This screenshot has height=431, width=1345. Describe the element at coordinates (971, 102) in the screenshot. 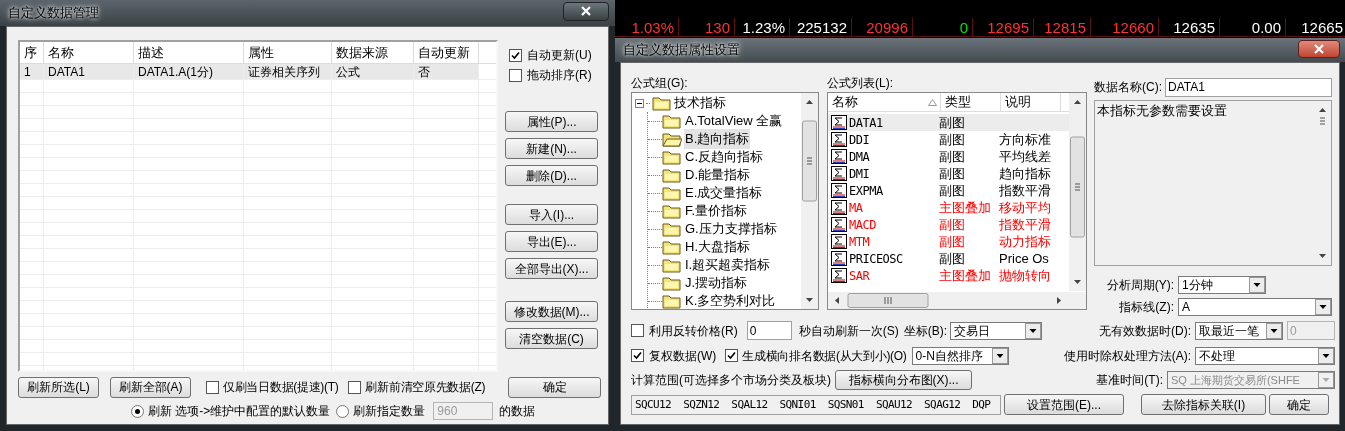

I see `column-header: 类型` at that location.